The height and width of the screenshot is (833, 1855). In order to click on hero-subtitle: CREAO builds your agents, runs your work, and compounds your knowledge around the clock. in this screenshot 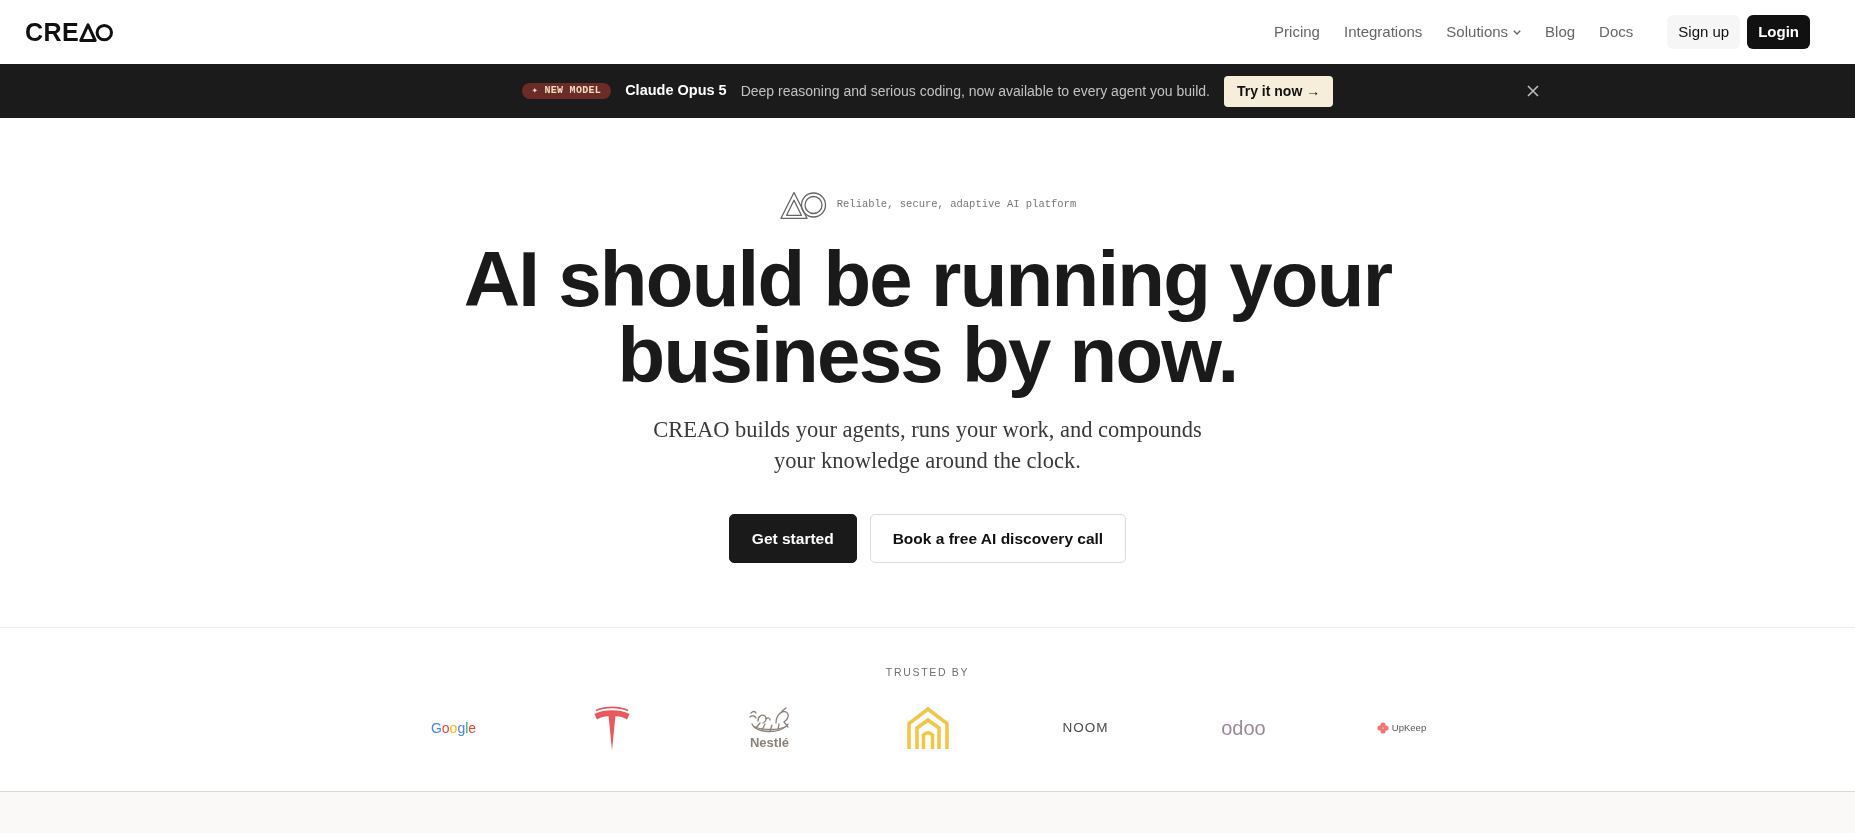, I will do `click(927, 445)`.